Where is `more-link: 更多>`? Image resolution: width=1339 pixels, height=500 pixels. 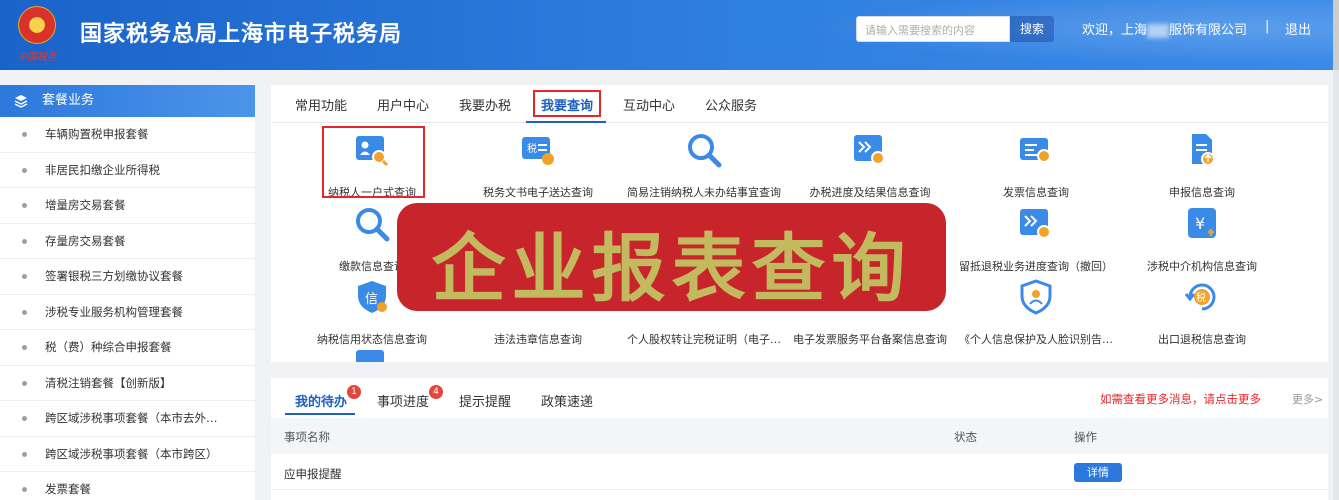
more-link: 更多> is located at coordinates (1307, 399).